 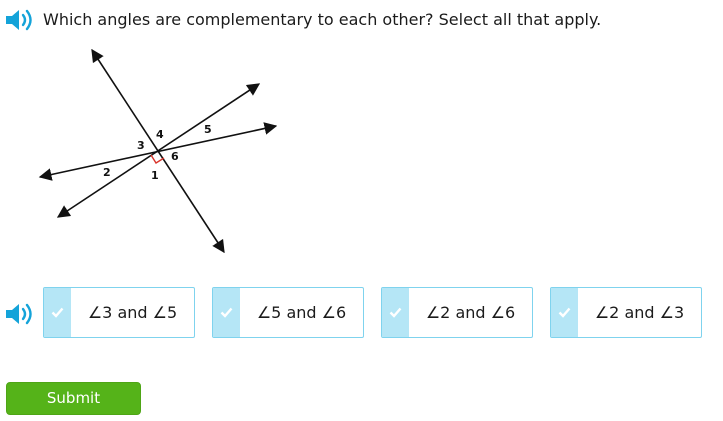 What do you see at coordinates (107, 172) in the screenshot?
I see `angle-label-2: 2` at bounding box center [107, 172].